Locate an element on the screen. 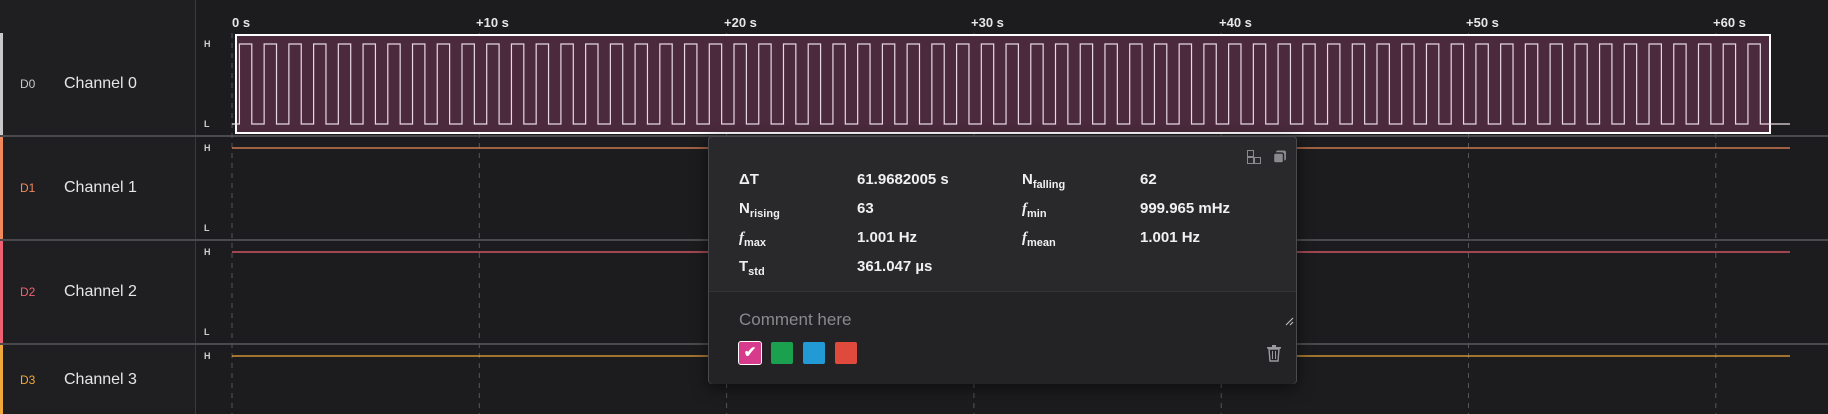 The image size is (1828, 414). comment-input is located at coordinates (999, 320).